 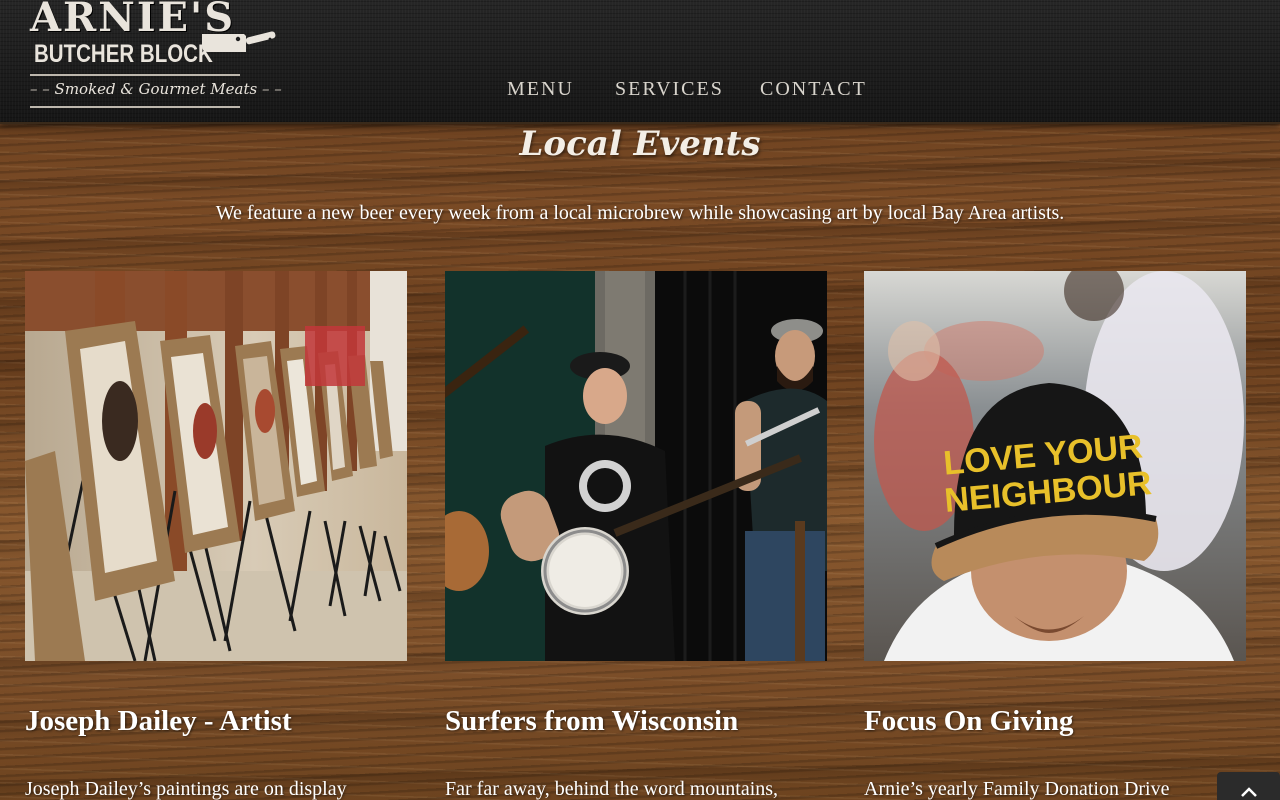 I want to click on logo-rule-bottom, so click(x=135, y=107).